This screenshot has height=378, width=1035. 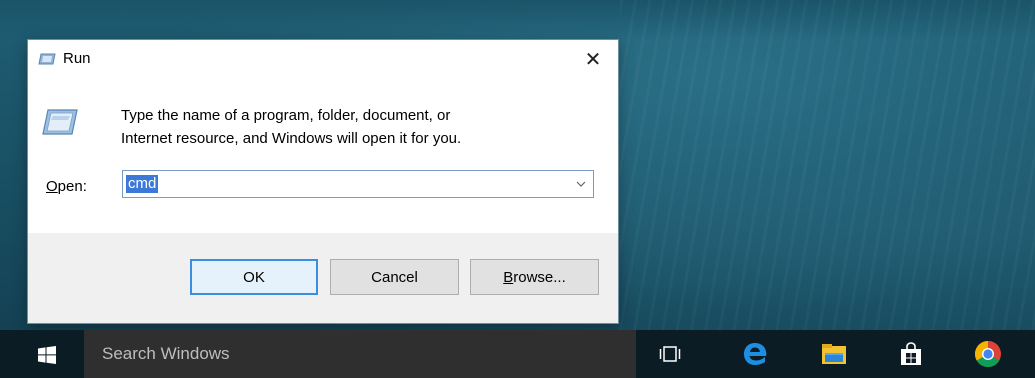 I want to click on taskbar-search-box: Search Windows, so click(x=360, y=354).